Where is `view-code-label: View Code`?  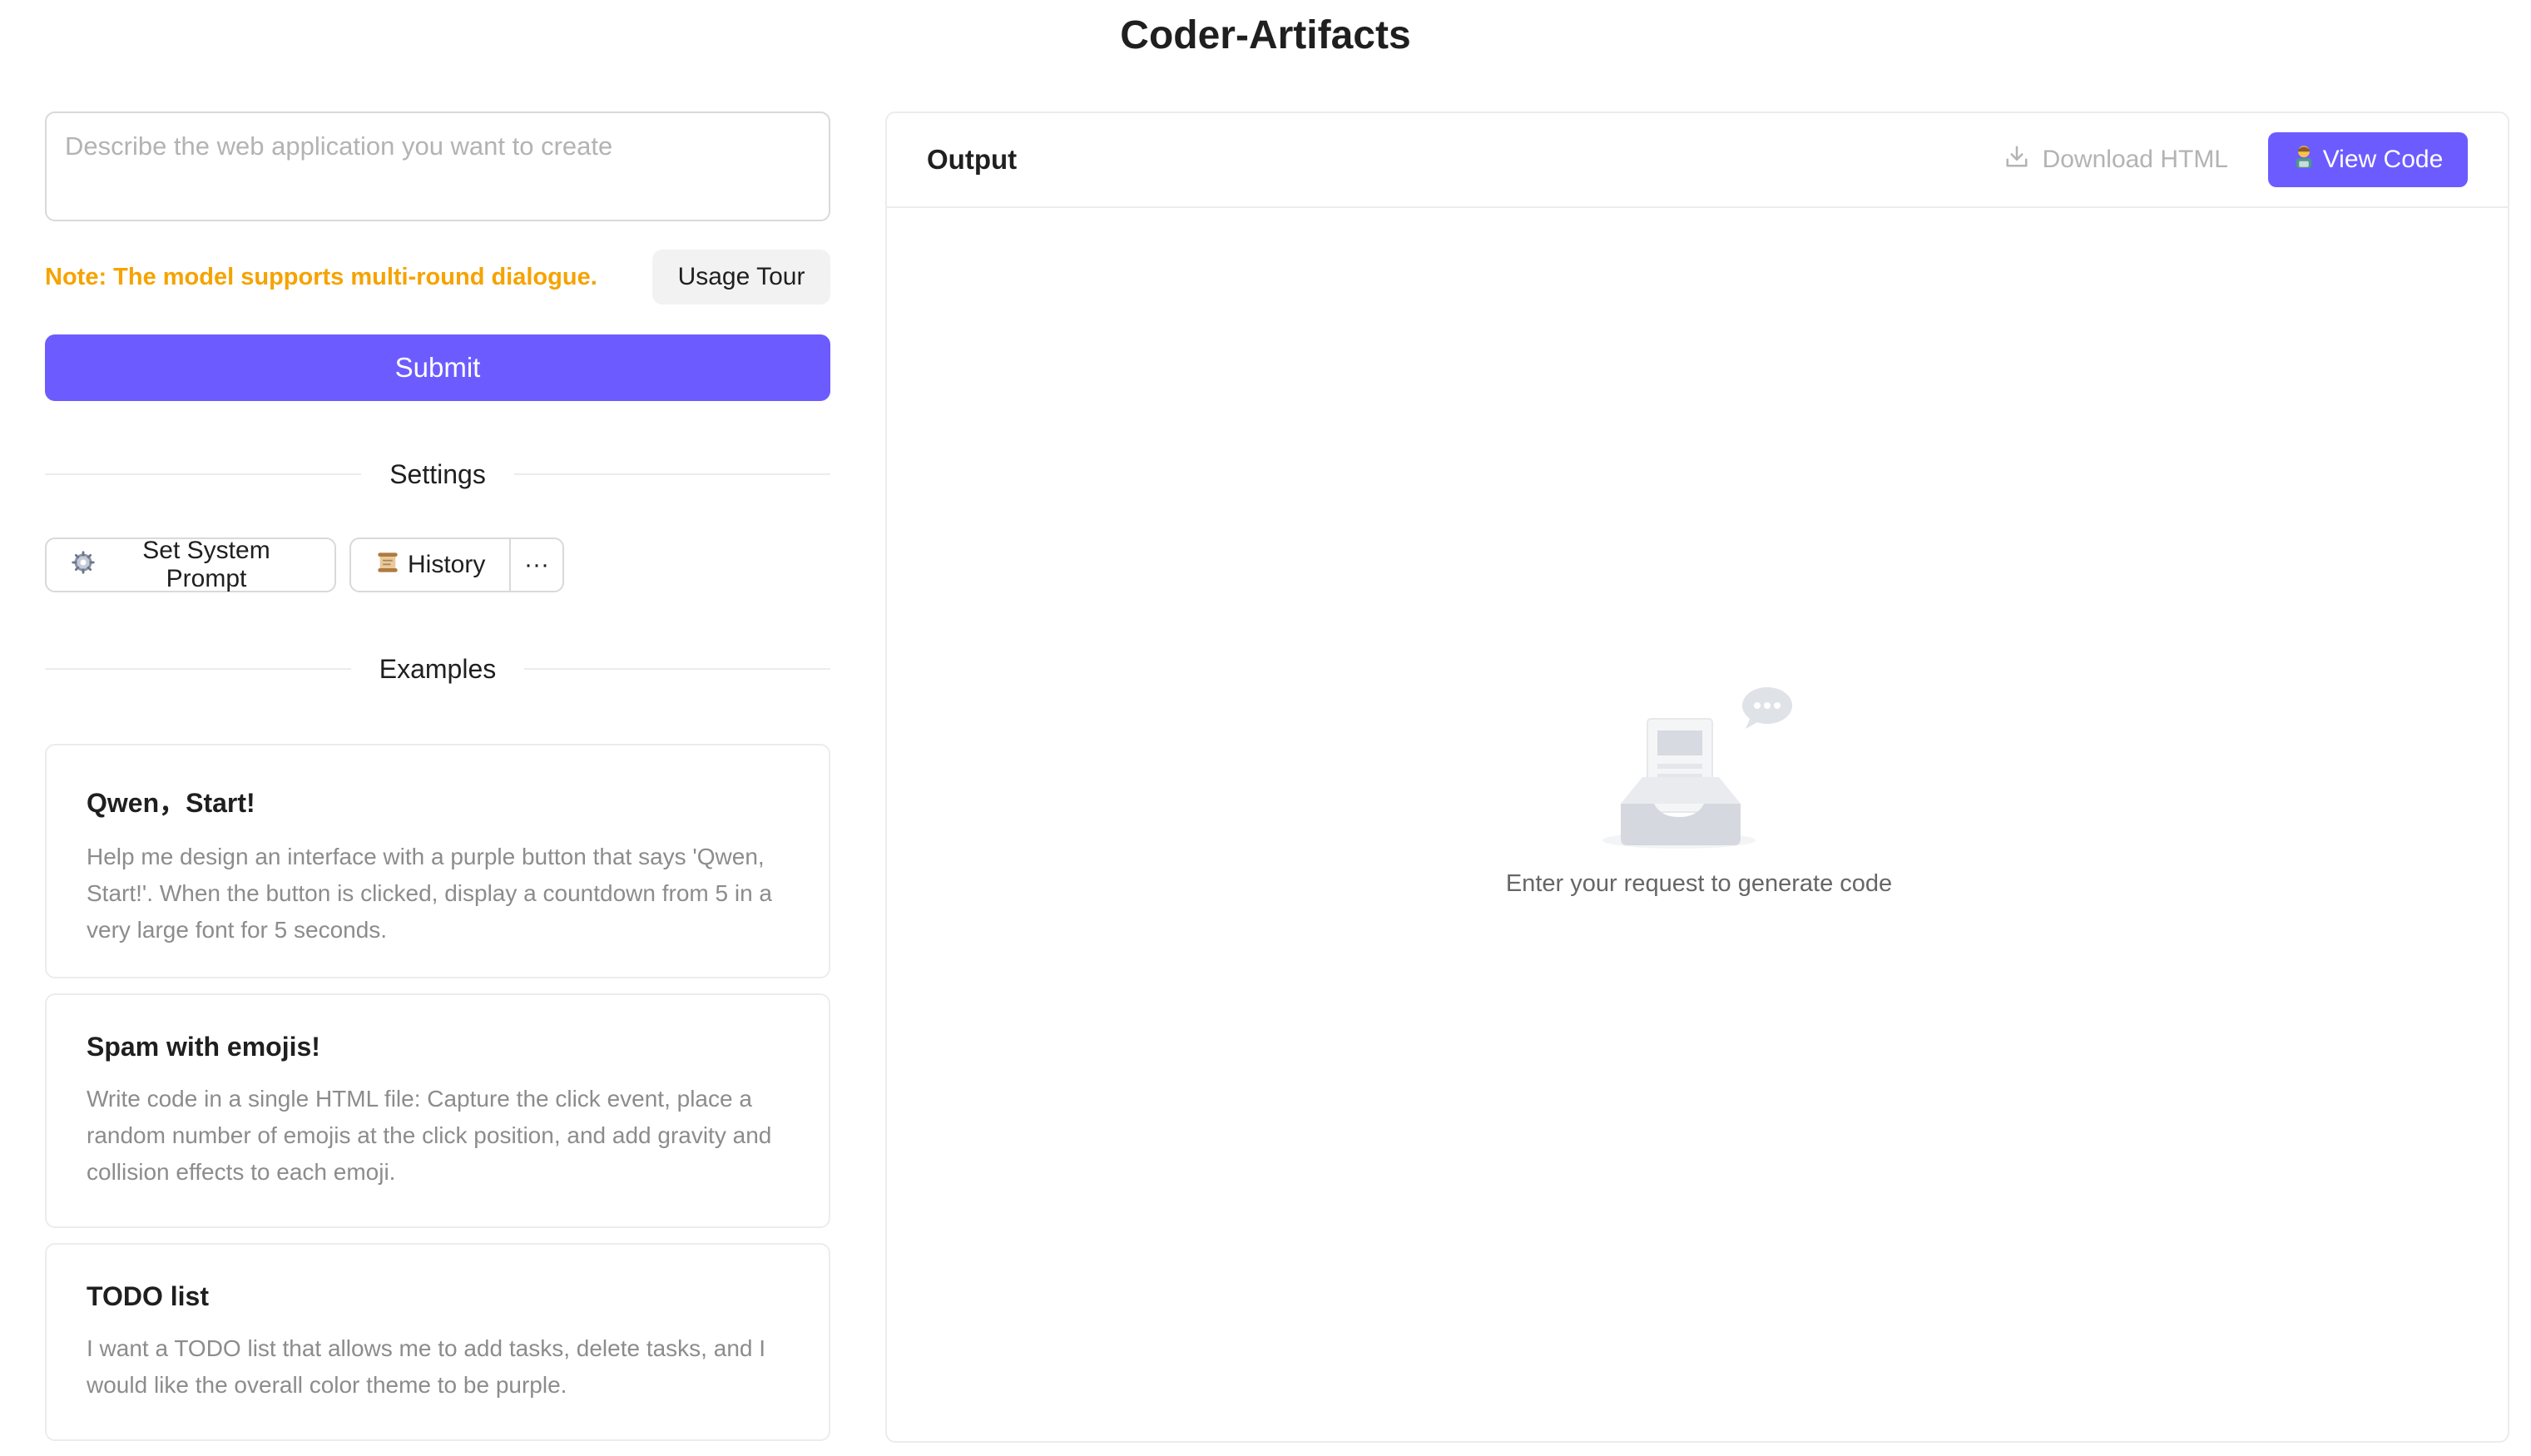
view-code-label: View Code is located at coordinates (2383, 159).